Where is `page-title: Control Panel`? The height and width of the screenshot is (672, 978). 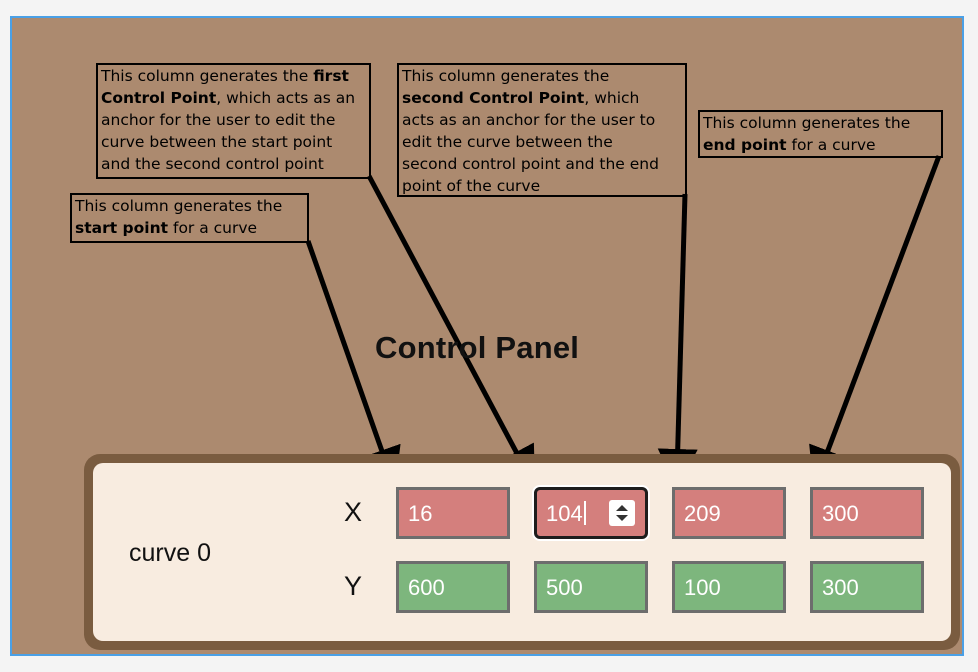 page-title: Control Panel is located at coordinates (477, 347).